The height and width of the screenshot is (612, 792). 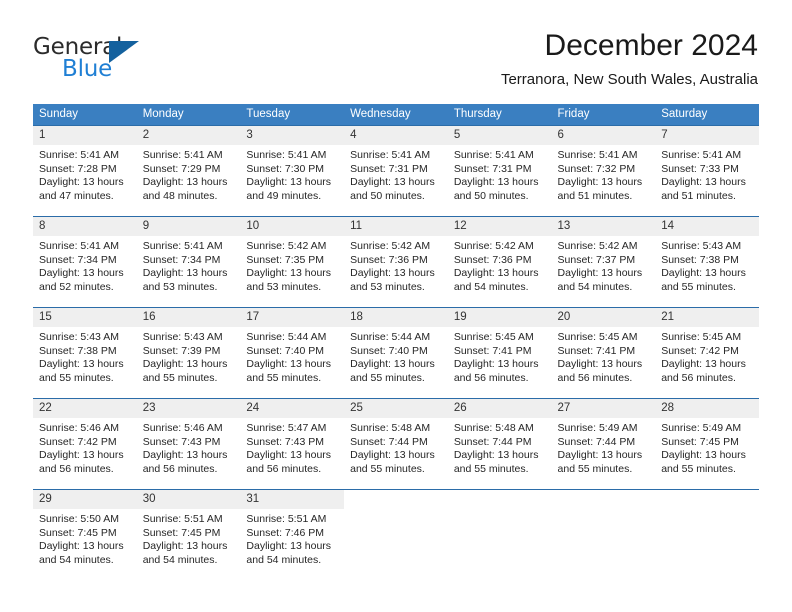 I want to click on sunset-text: Sunset: 7:36 PM, so click(x=492, y=259).